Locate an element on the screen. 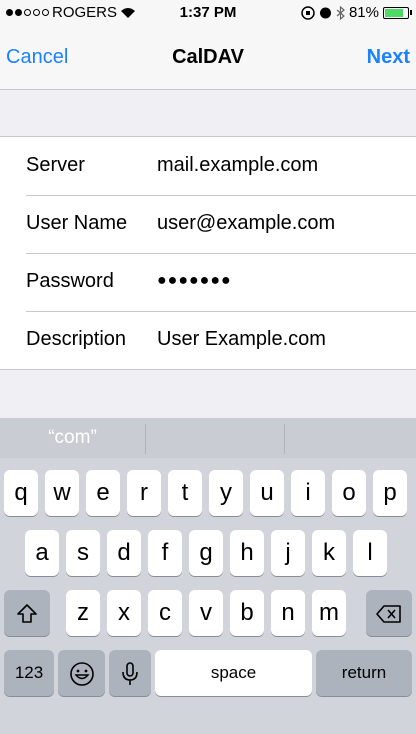  space-key: space is located at coordinates (233, 673).